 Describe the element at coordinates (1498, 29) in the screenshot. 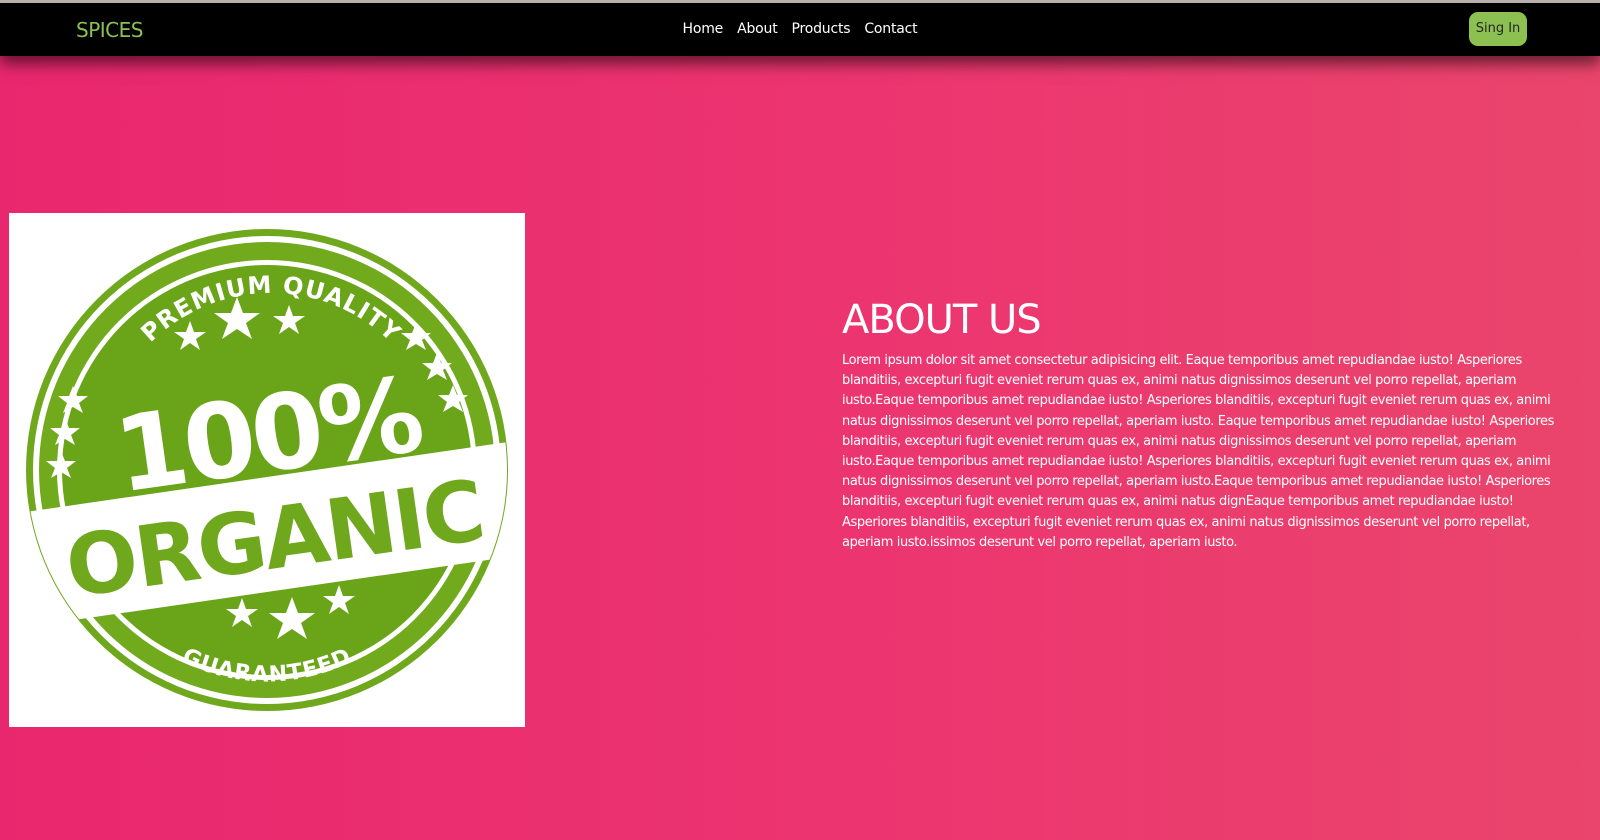

I see `sign-in-button: Sing In` at that location.